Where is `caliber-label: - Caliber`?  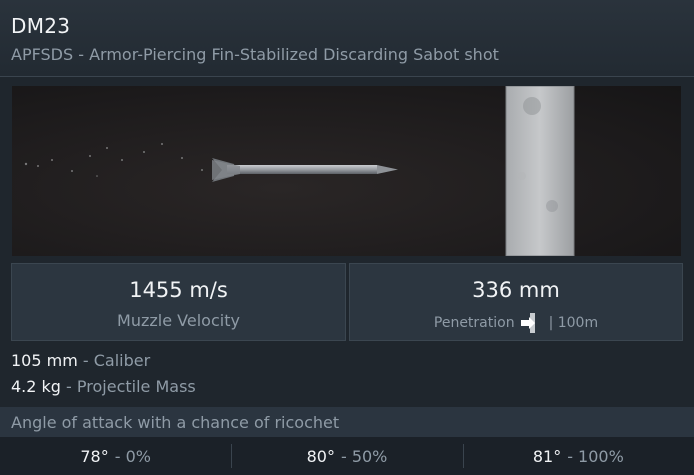 caliber-label: - Caliber is located at coordinates (116, 360).